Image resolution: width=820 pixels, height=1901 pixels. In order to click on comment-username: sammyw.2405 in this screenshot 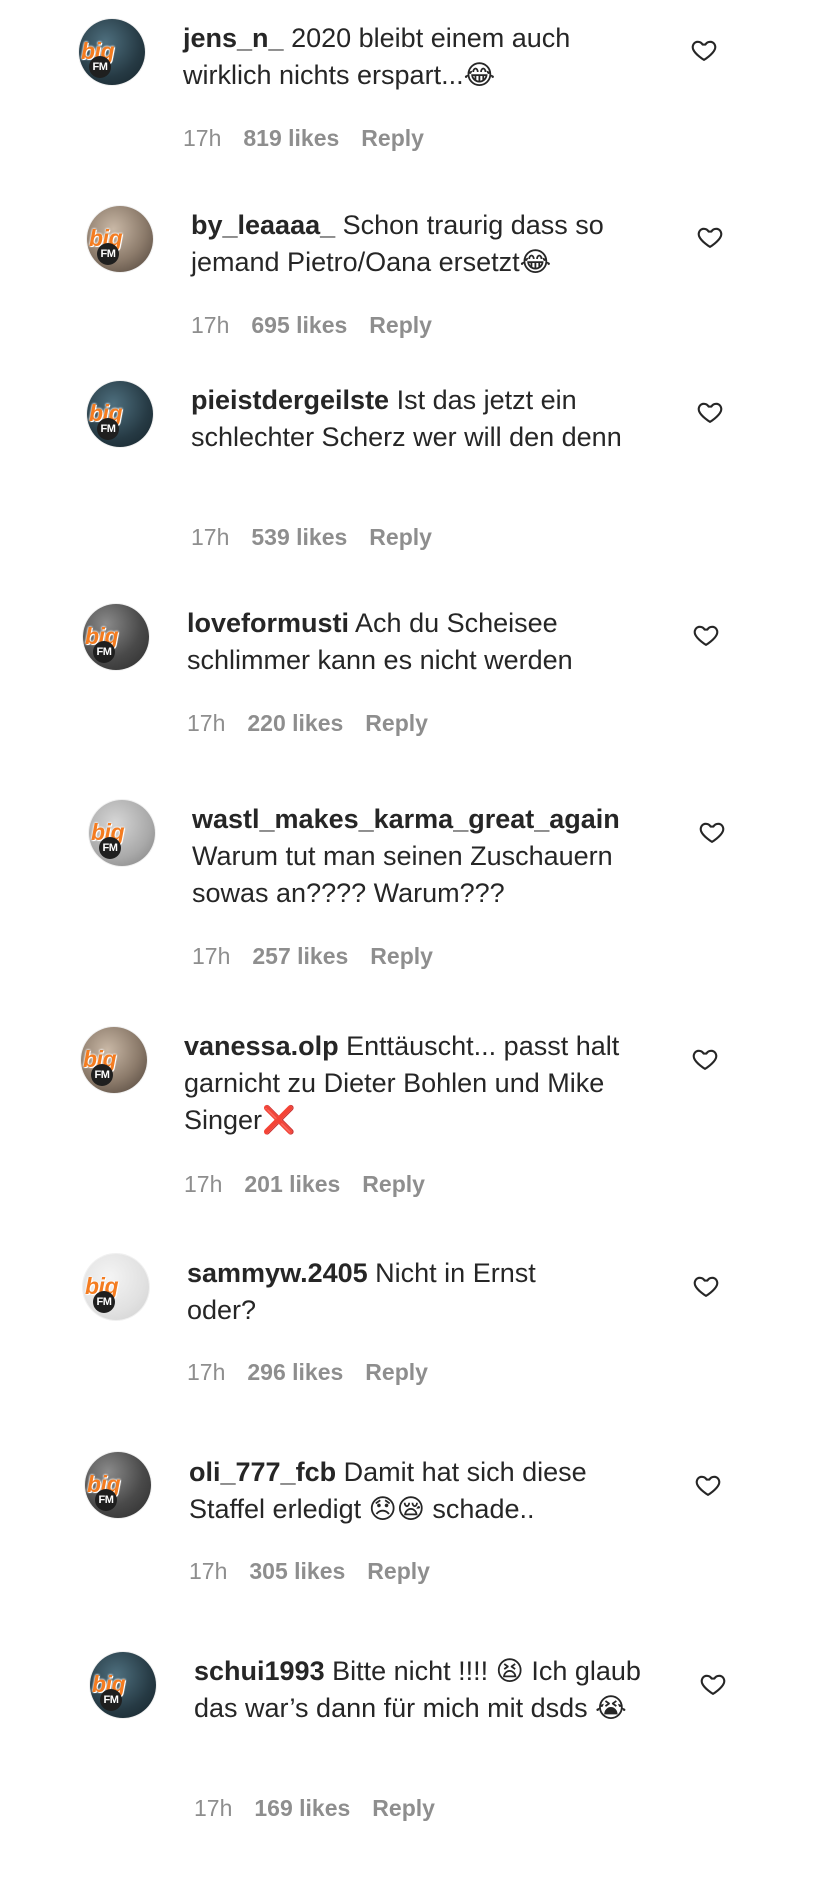, I will do `click(277, 1273)`.